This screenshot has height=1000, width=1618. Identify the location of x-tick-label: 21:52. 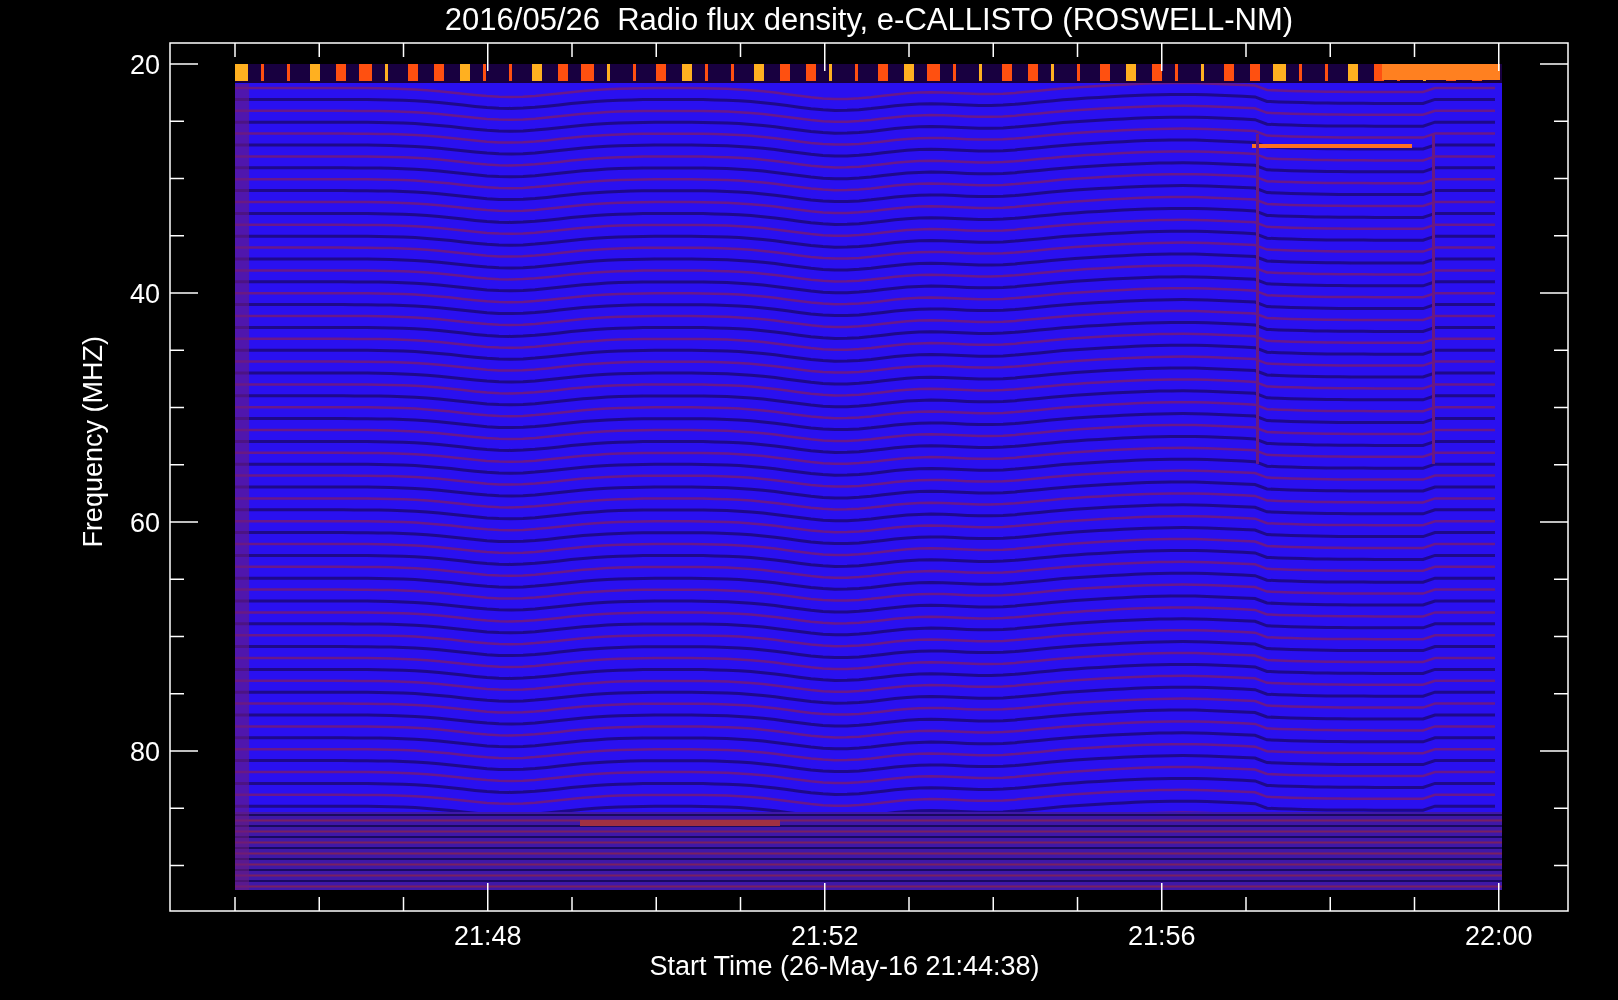
(824, 936).